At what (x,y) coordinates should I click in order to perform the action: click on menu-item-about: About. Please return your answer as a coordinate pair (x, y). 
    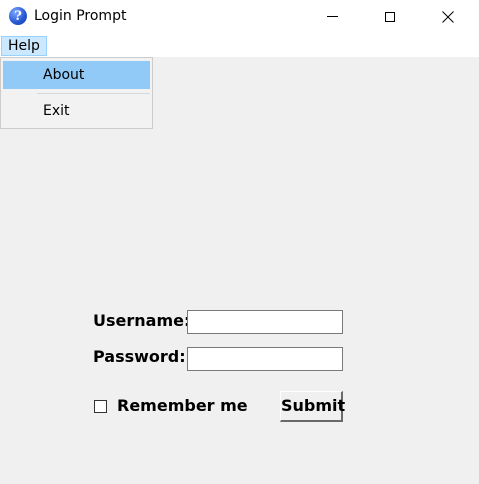
    Looking at the image, I should click on (76, 75).